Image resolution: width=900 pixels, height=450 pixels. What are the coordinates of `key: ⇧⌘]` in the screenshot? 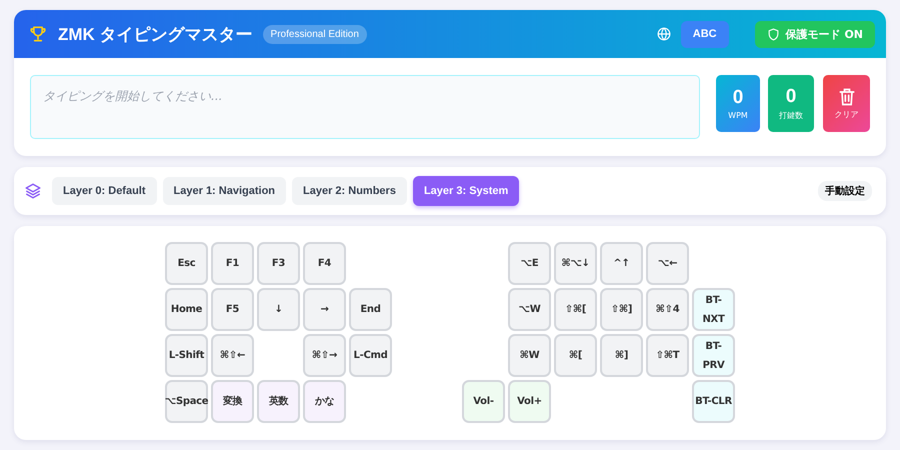 It's located at (621, 309).